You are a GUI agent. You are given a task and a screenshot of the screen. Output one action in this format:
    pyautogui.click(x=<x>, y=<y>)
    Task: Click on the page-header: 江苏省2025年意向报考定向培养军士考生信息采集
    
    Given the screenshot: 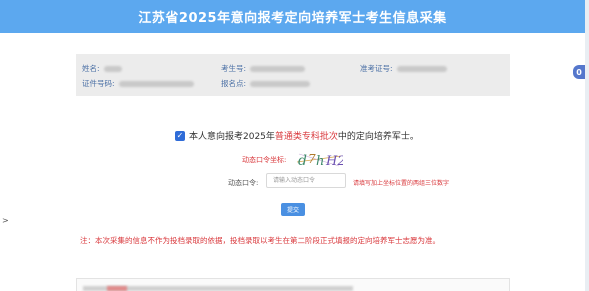 What is the action you would take?
    pyautogui.click(x=292, y=16)
    